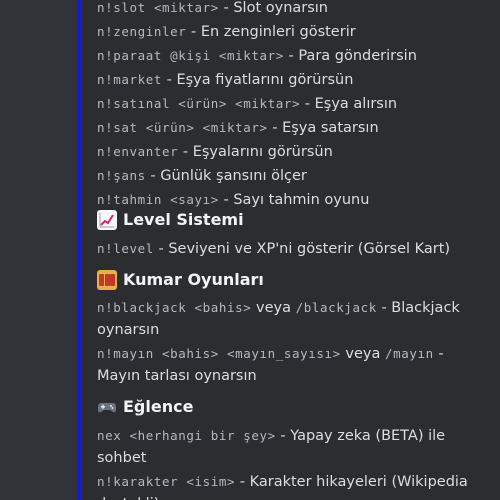 The height and width of the screenshot is (500, 500). I want to click on command-code: n!satınal <ürün> <miktar>, so click(199, 103).